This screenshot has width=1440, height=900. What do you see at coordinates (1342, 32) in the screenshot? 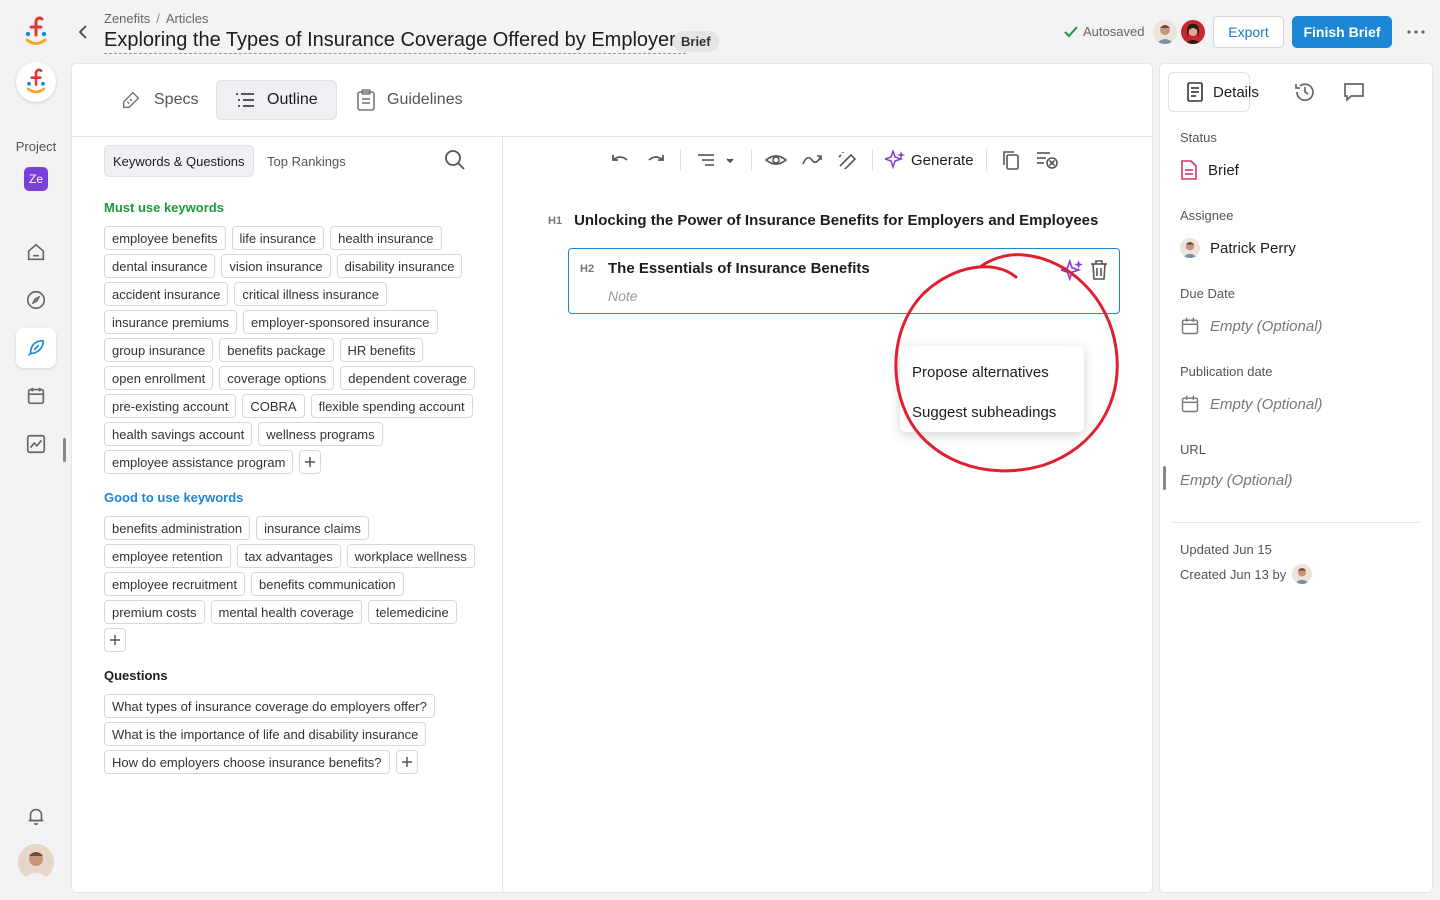
I see `finish-brief-button: Finish Brief` at bounding box center [1342, 32].